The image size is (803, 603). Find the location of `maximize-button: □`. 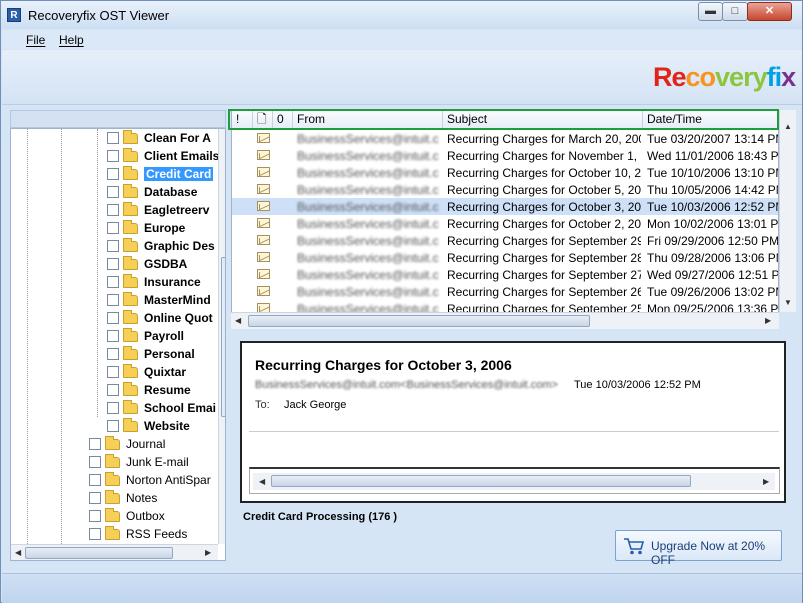

maximize-button: □ is located at coordinates (735, 11).